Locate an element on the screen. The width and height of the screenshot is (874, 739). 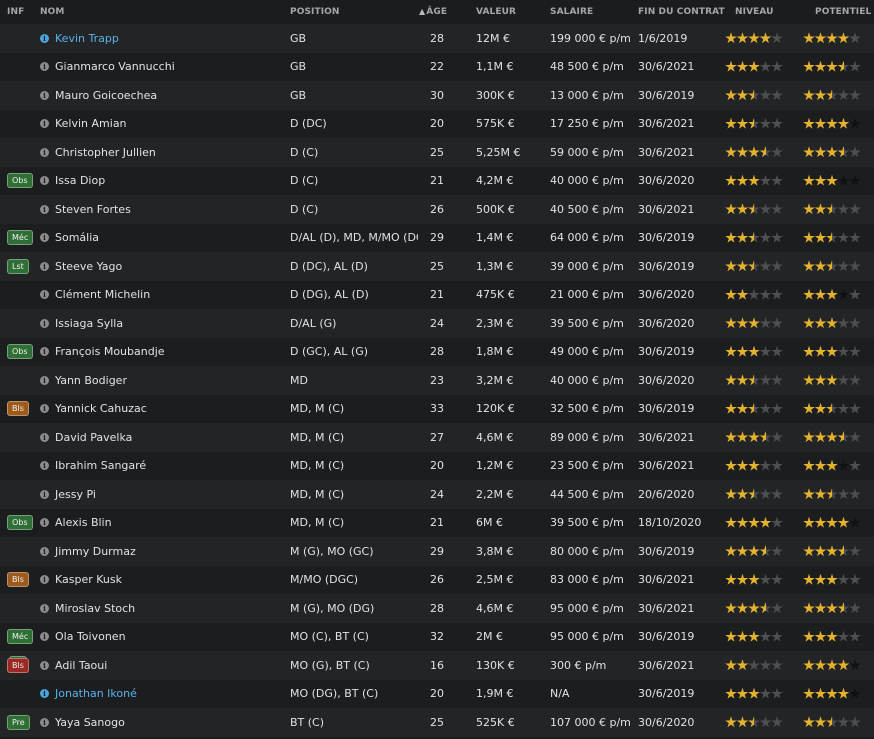
header-position: POSITION is located at coordinates (353, 12).